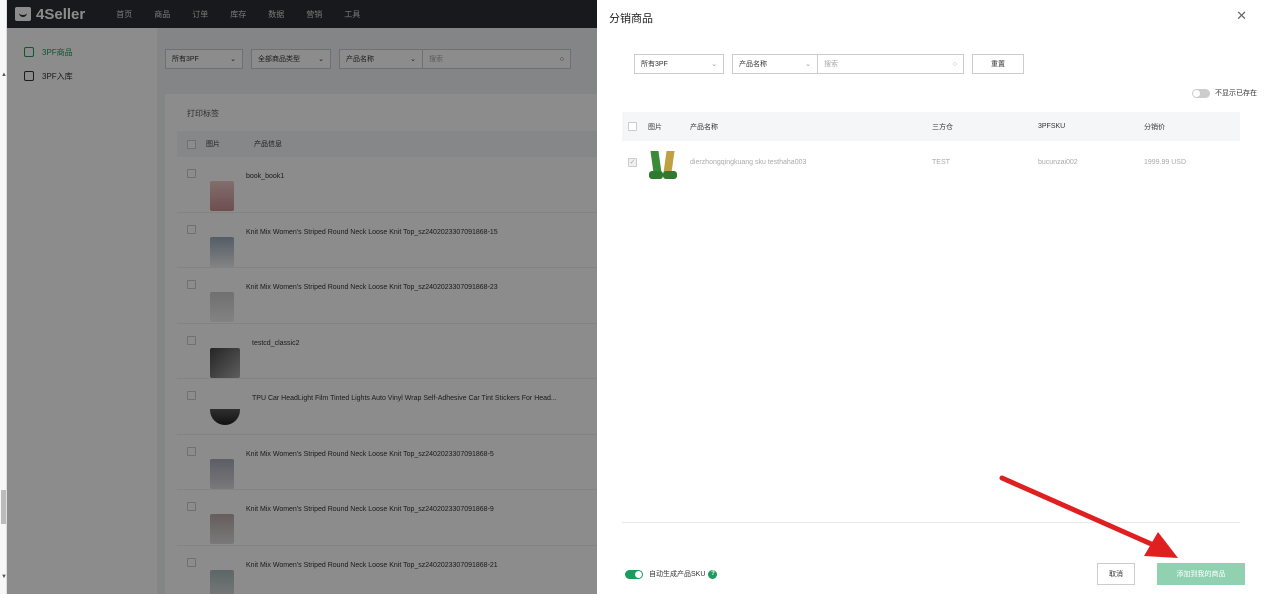 The height and width of the screenshot is (594, 1269). I want to click on product-thumbnail, so click(663, 166).